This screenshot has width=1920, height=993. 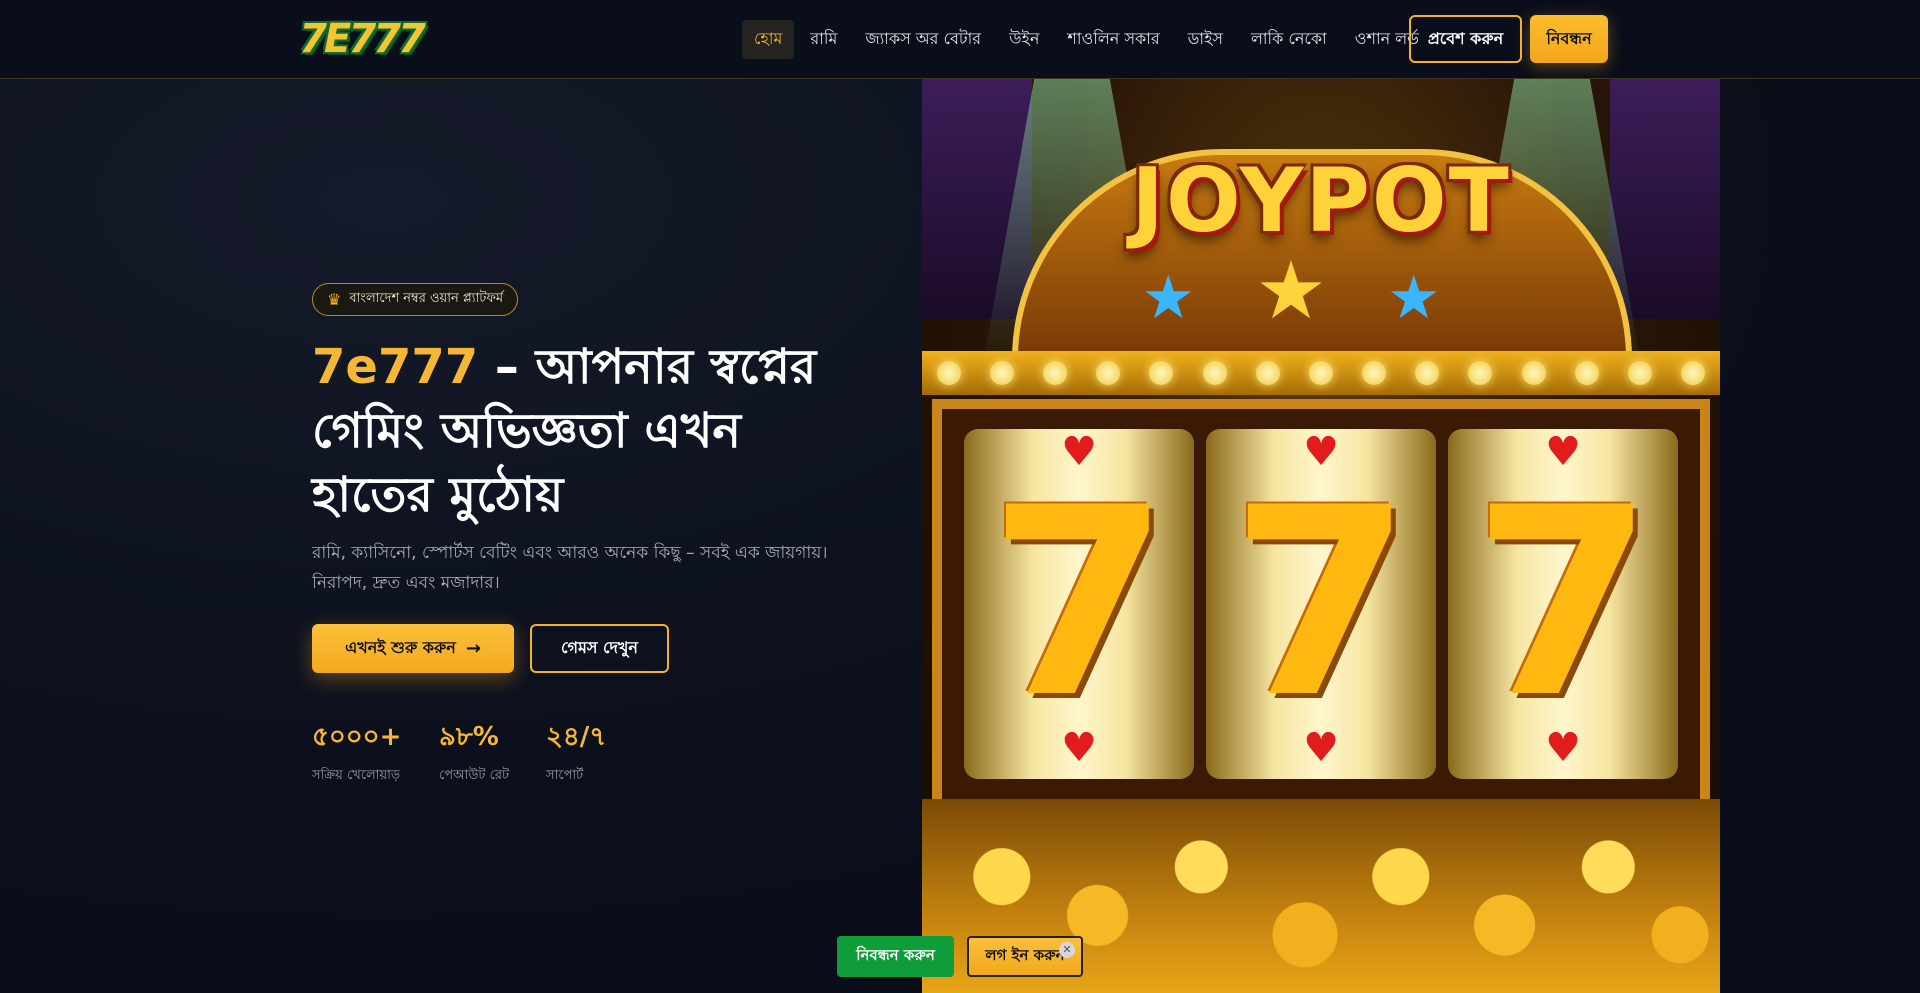 What do you see at coordinates (395, 367) in the screenshot?
I see `hero-title-brand: 7e777` at bounding box center [395, 367].